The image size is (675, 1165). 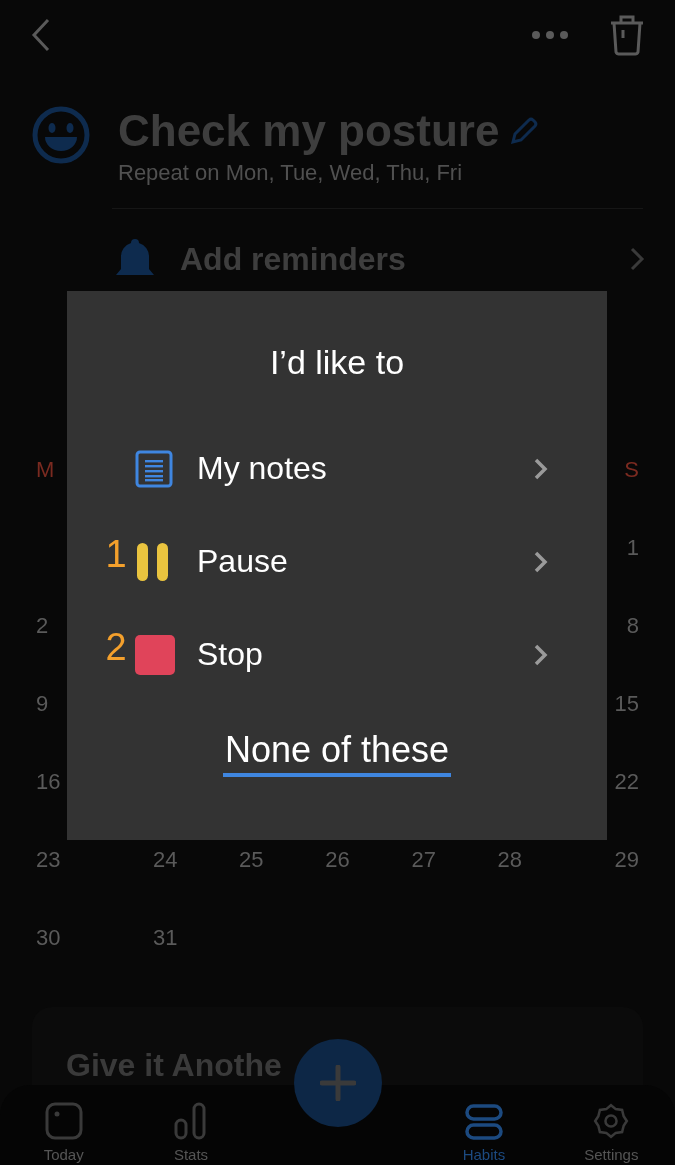 I want to click on calendar-day: 1, so click(x=632, y=548).